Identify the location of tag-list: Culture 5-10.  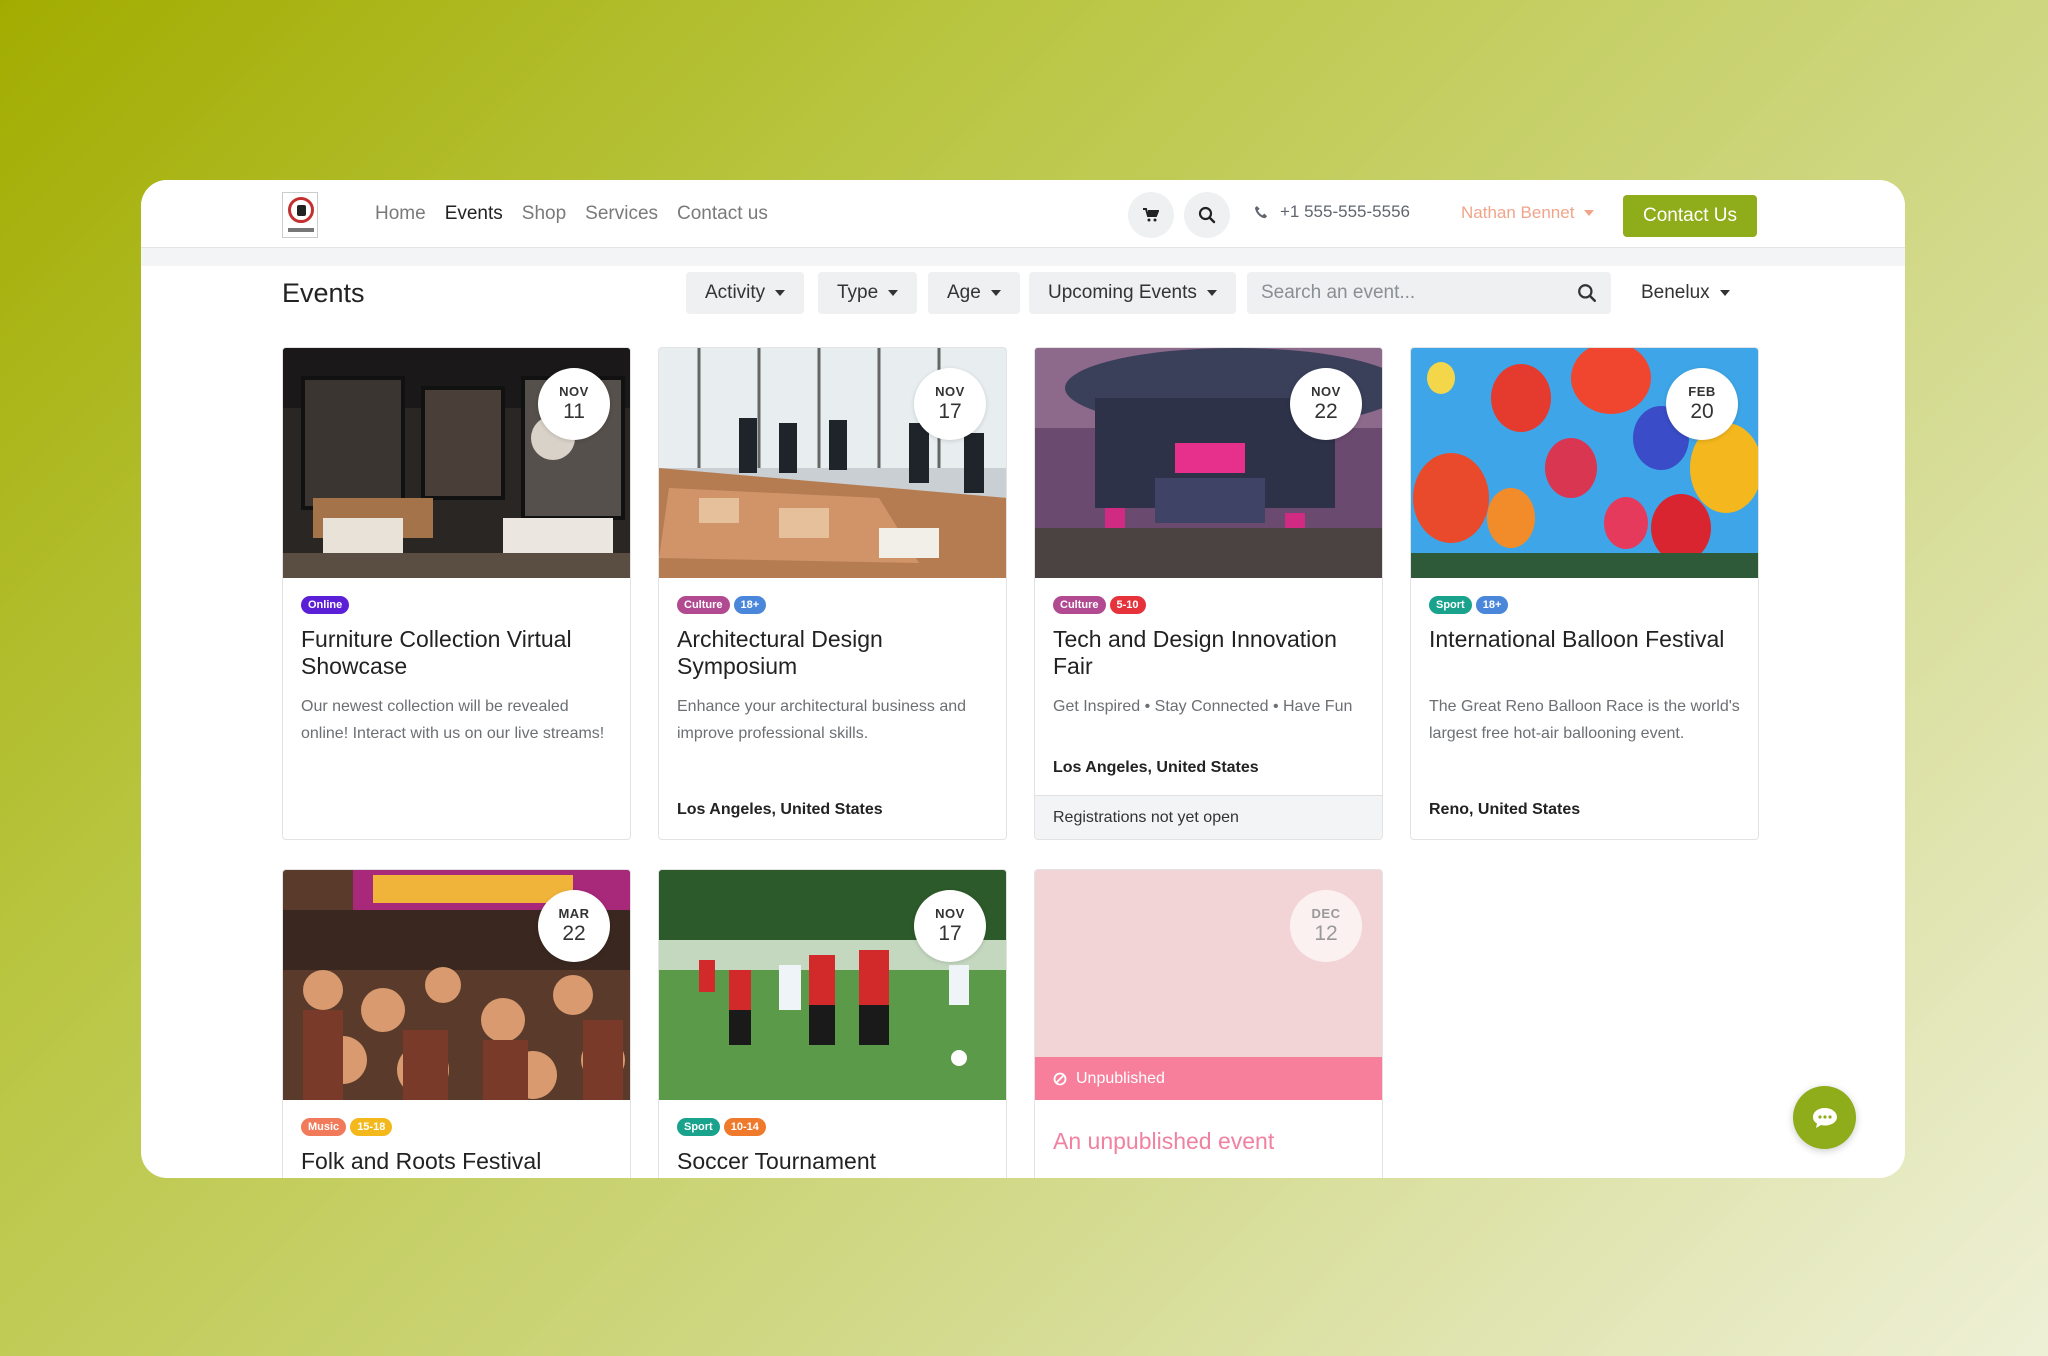
(1101, 605).